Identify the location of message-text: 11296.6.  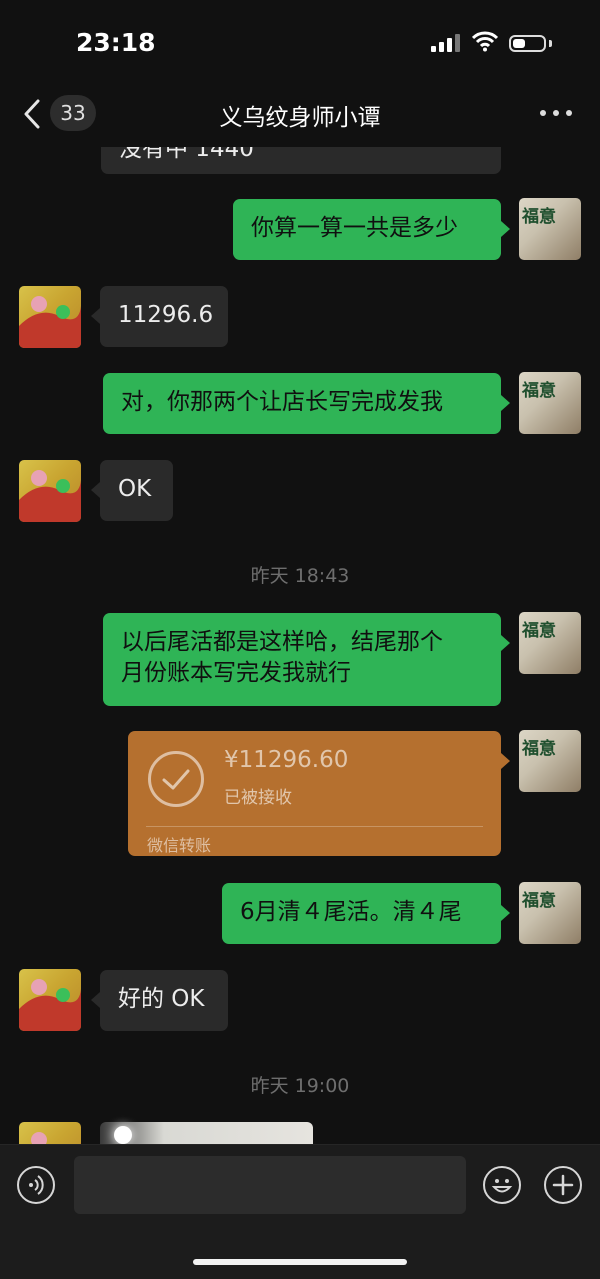
(166, 315).